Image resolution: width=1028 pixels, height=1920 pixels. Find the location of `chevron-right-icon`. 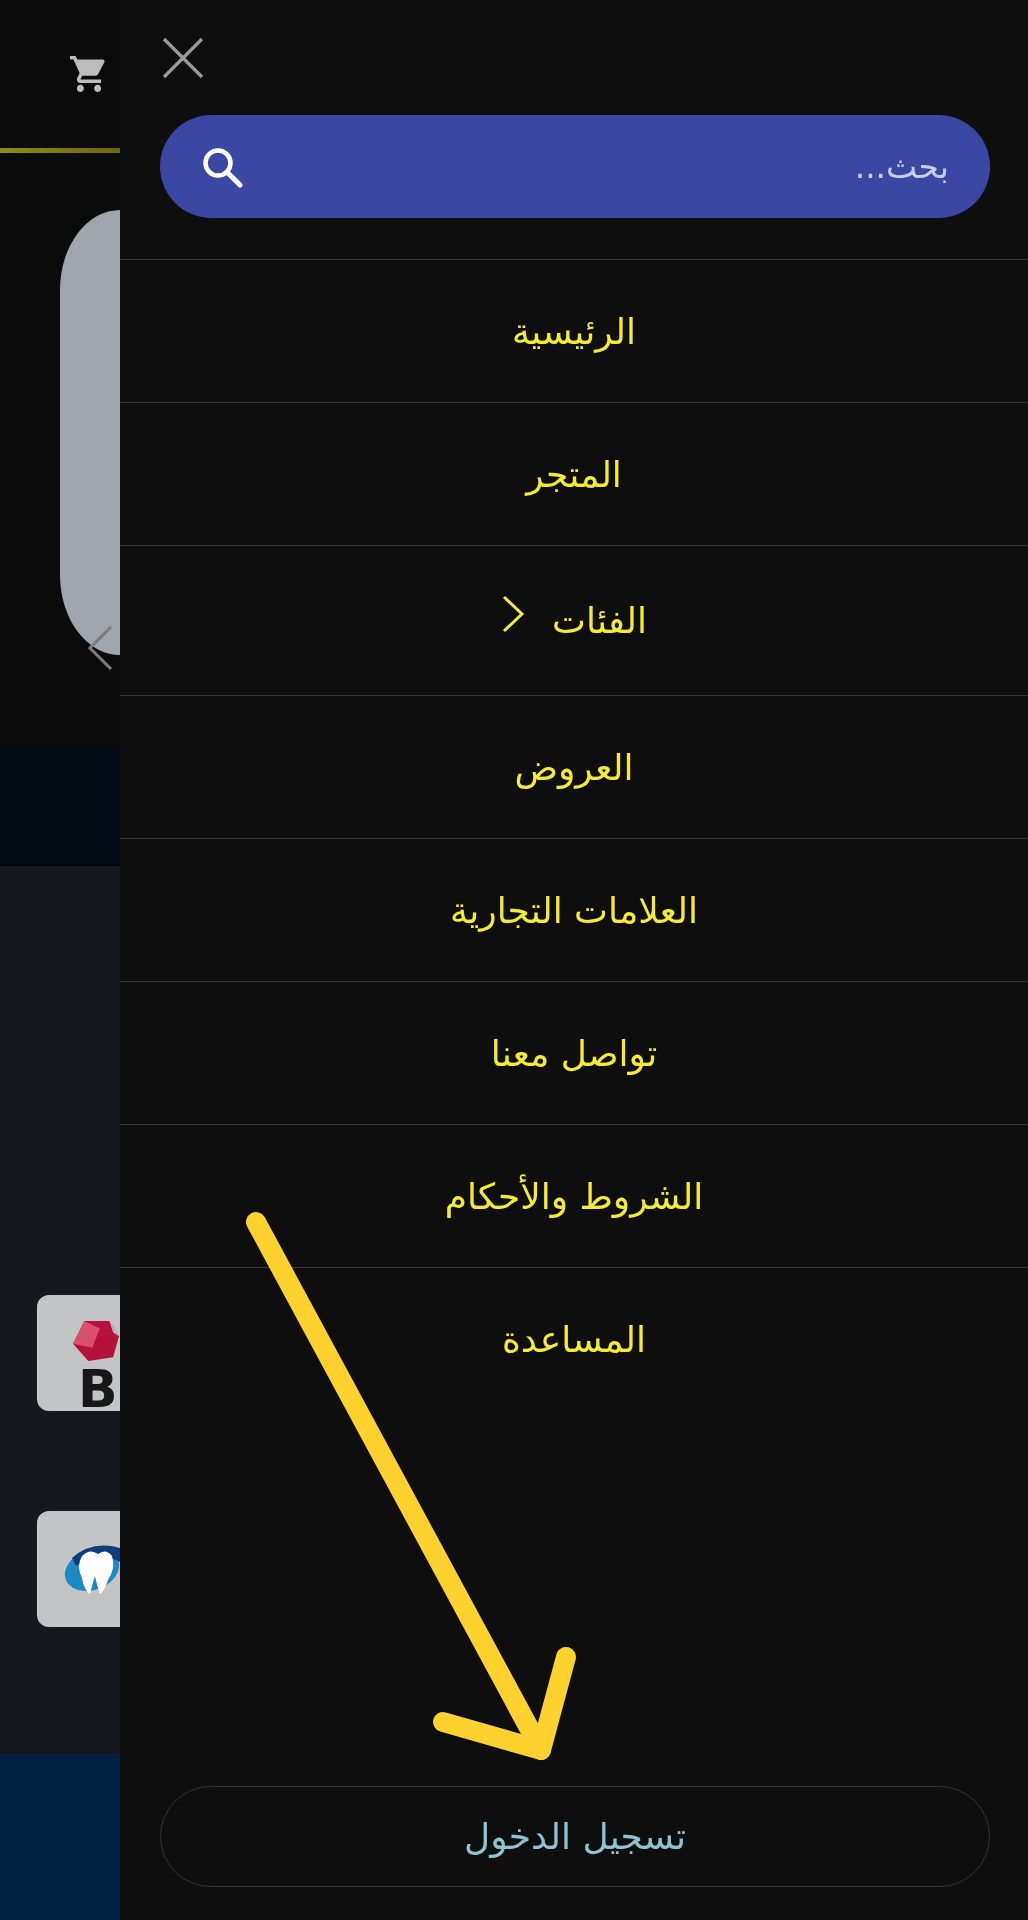

chevron-right-icon is located at coordinates (513, 613).